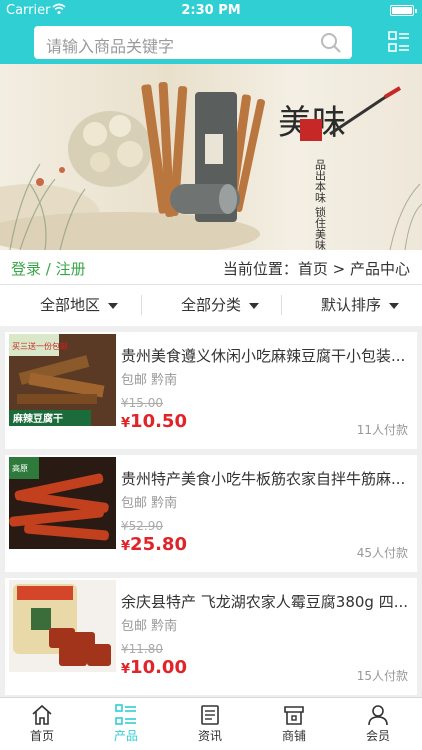 The image size is (422, 750). I want to click on current-location: 当前位置：首页 > 产品中心, so click(316, 269).